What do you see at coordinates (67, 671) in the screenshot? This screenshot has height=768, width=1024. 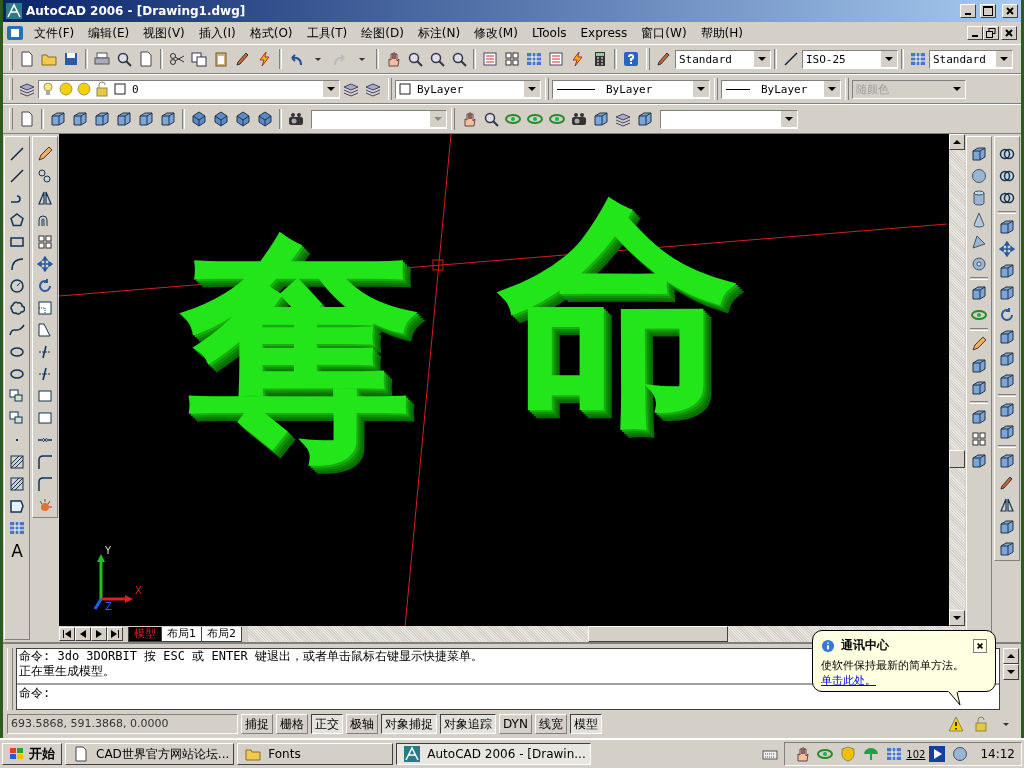 I see `command-history-line: 正在重生成模型。` at bounding box center [67, 671].